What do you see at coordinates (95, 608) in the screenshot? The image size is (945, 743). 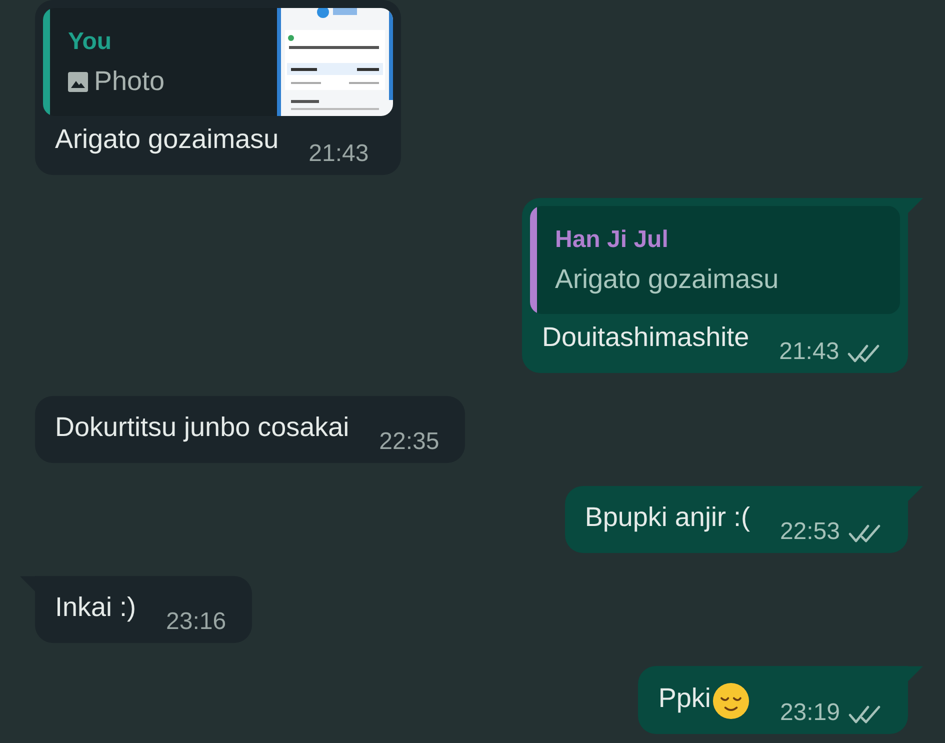 I see `message-text: Inkai :)` at bounding box center [95, 608].